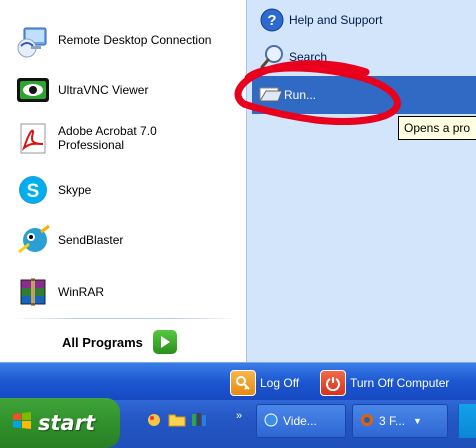  I want to click on red-annotation-circle, so click(317, 92).